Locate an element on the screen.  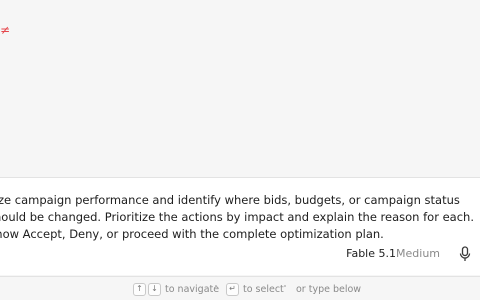
navigate-hint-label: to navigate is located at coordinates (192, 289).